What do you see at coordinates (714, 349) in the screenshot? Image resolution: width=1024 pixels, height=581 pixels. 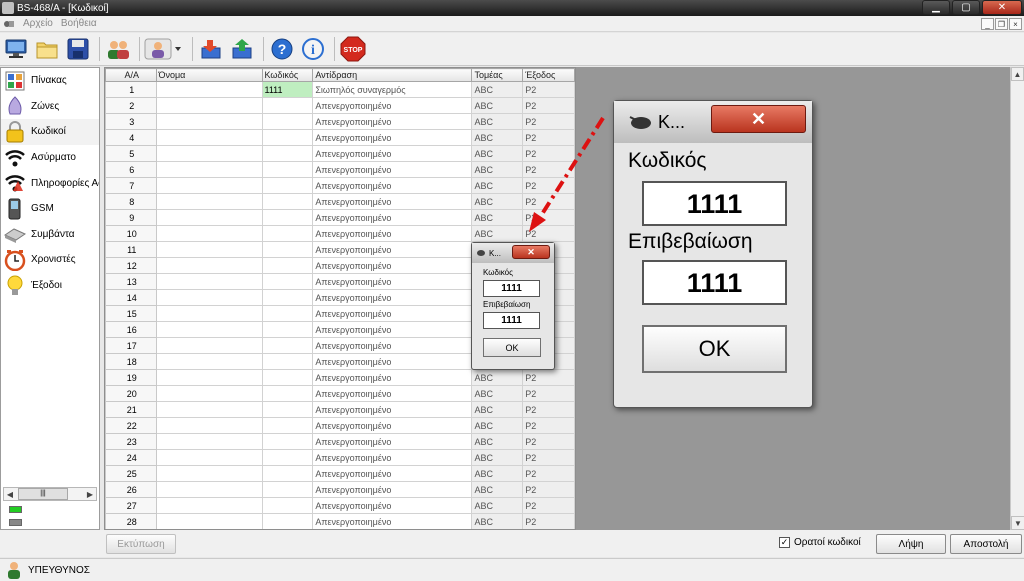 I see `dialog-ok-button: OK` at bounding box center [714, 349].